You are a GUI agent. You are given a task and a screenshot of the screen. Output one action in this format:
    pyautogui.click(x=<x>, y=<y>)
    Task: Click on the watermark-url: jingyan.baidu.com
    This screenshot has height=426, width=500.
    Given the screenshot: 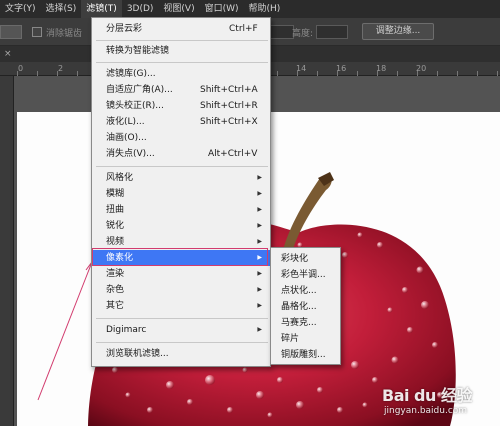 What is the action you would take?
    pyautogui.click(x=426, y=411)
    